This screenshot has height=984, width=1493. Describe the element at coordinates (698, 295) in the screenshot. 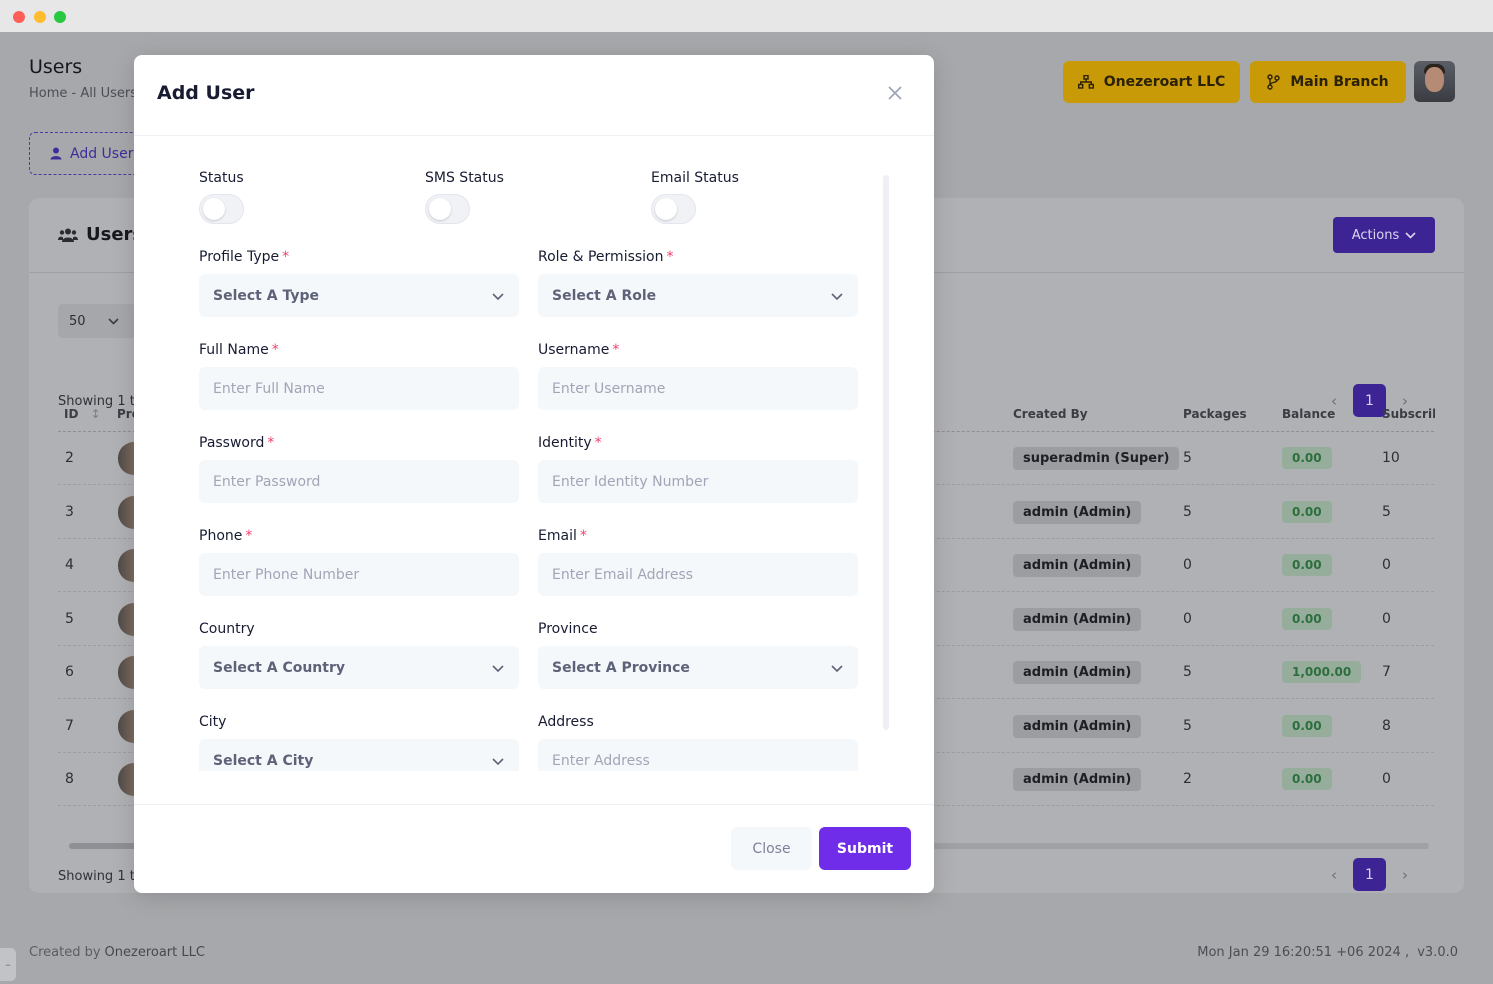

I see `role-select: Select A Role` at that location.